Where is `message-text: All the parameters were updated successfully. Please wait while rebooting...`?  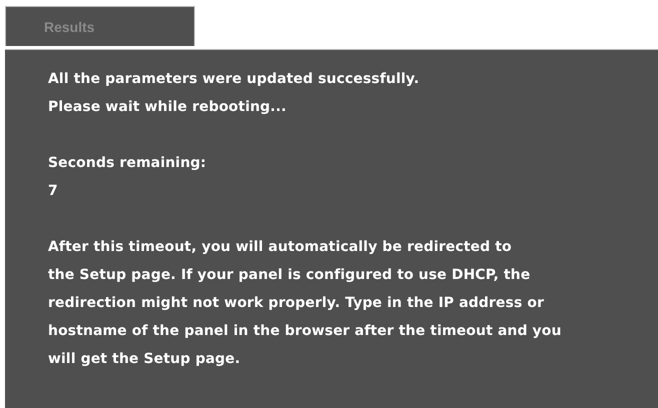 message-text: All the parameters were updated successfully. Please wait while rebooting... is located at coordinates (234, 93).